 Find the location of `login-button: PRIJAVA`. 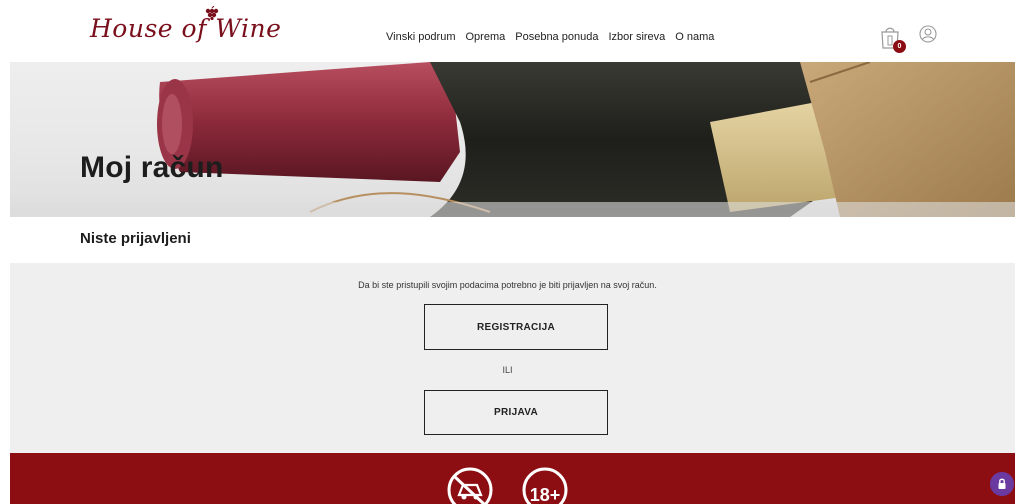

login-button: PRIJAVA is located at coordinates (516, 412).